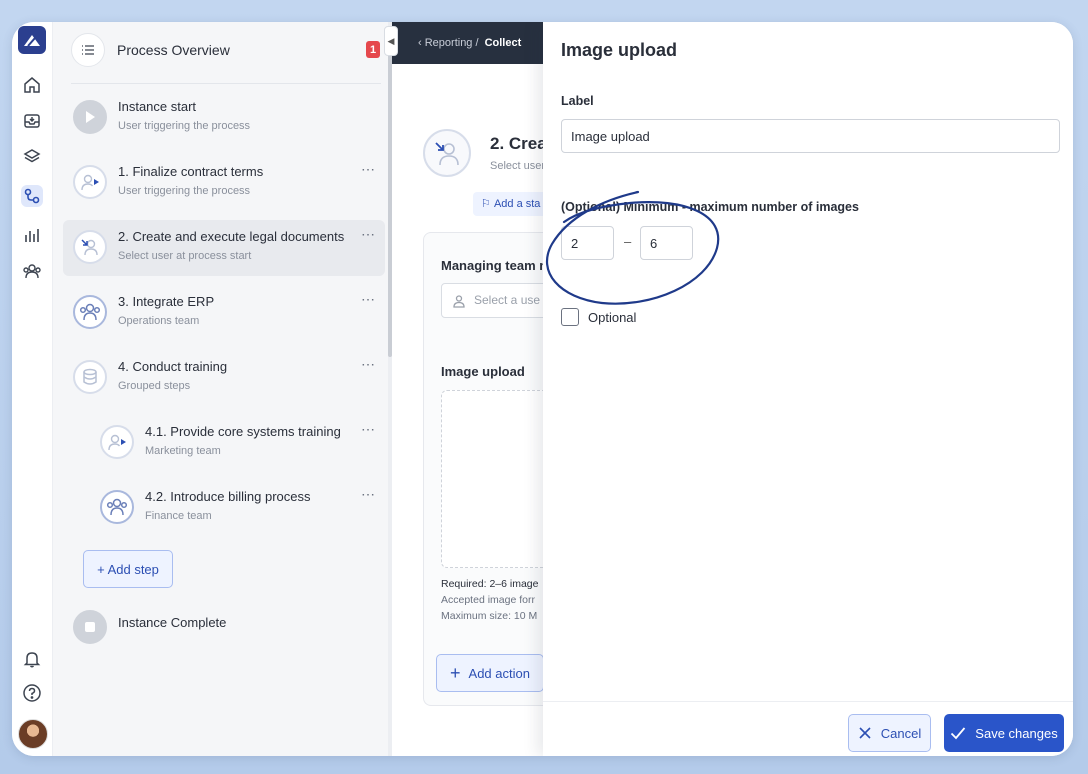 The height and width of the screenshot is (774, 1088). I want to click on step-title: Instance start, so click(157, 106).